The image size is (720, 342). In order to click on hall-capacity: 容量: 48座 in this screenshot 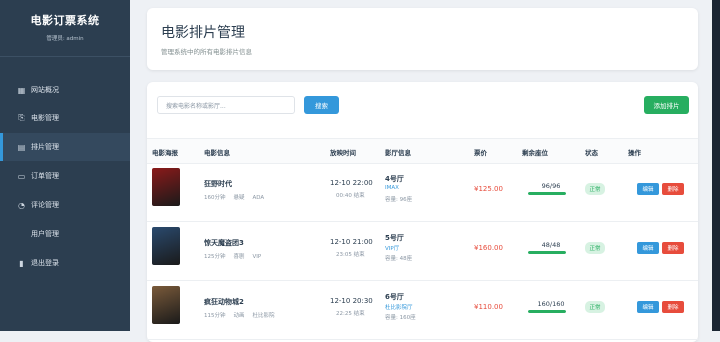, I will do `click(399, 259)`.